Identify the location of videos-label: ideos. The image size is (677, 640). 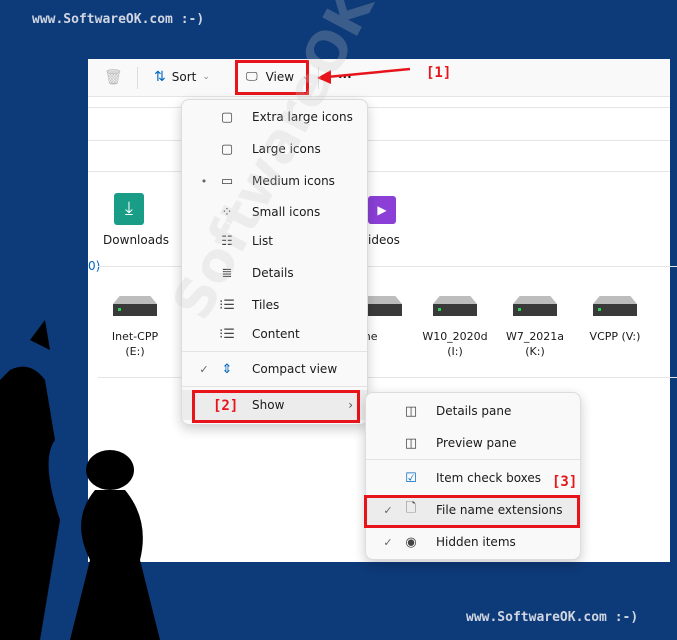
(384, 240).